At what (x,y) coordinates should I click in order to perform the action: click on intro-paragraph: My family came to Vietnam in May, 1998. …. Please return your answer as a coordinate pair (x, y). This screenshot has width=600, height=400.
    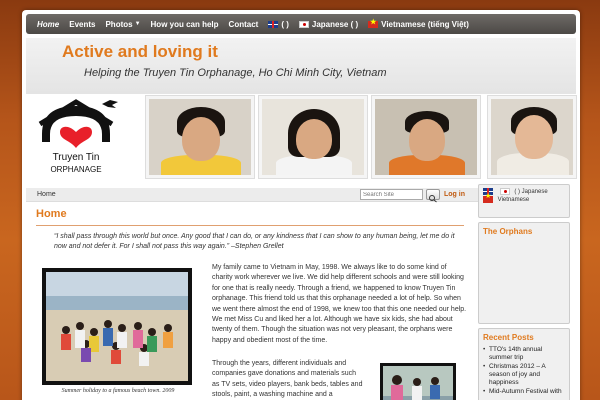
    Looking at the image, I should click on (339, 304).